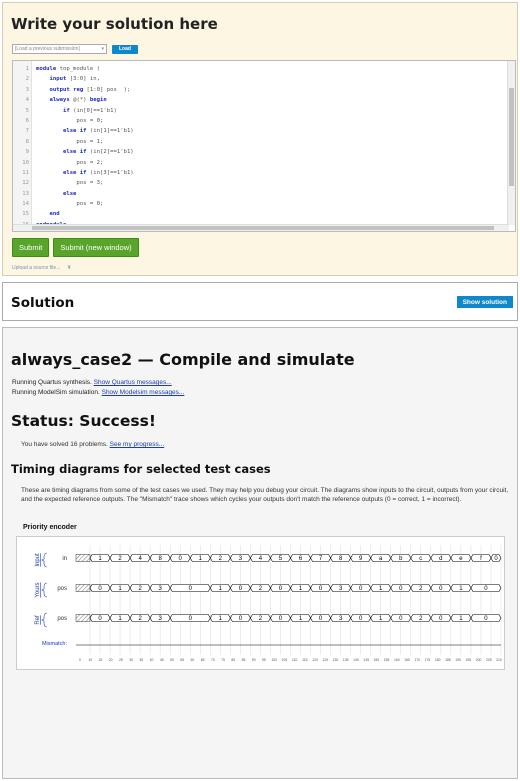 The image size is (520, 781). I want to click on code-line: 6 pos = 0;, so click(261, 121).